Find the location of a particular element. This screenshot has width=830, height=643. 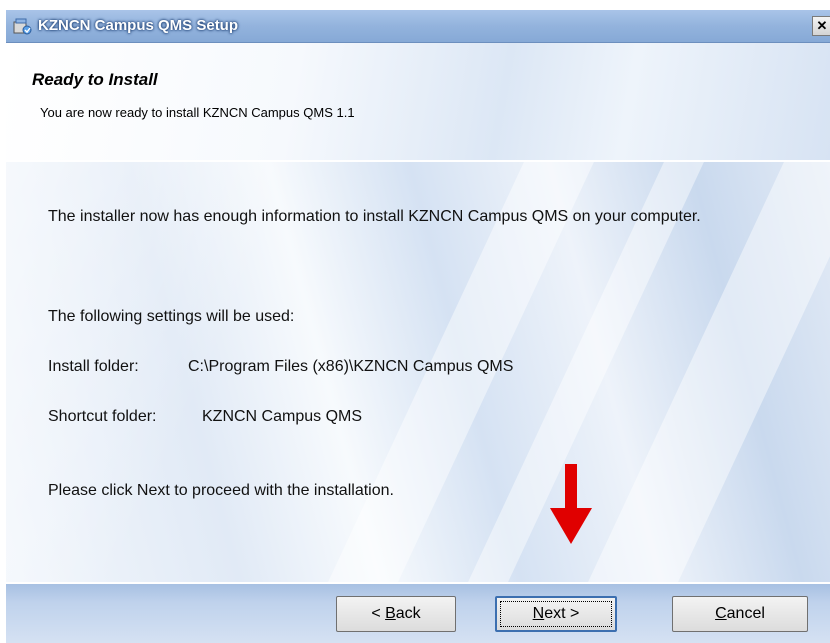

shortcut-folder-value: KZNCN Campus QMS is located at coordinates (282, 416).